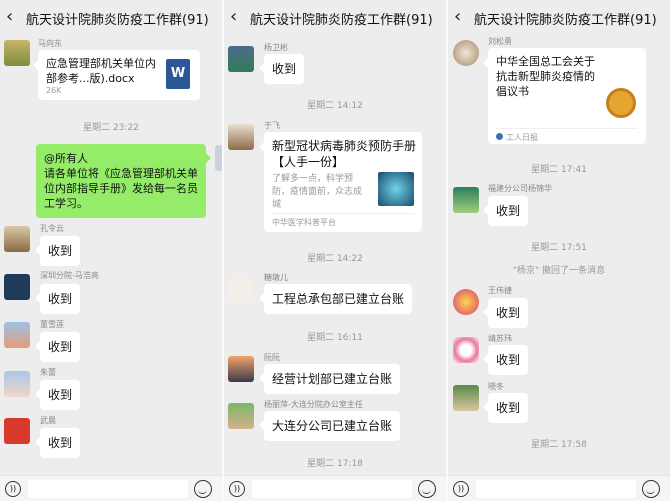  What do you see at coordinates (54, 90) in the screenshot?
I see `file-size: 26K` at bounding box center [54, 90].